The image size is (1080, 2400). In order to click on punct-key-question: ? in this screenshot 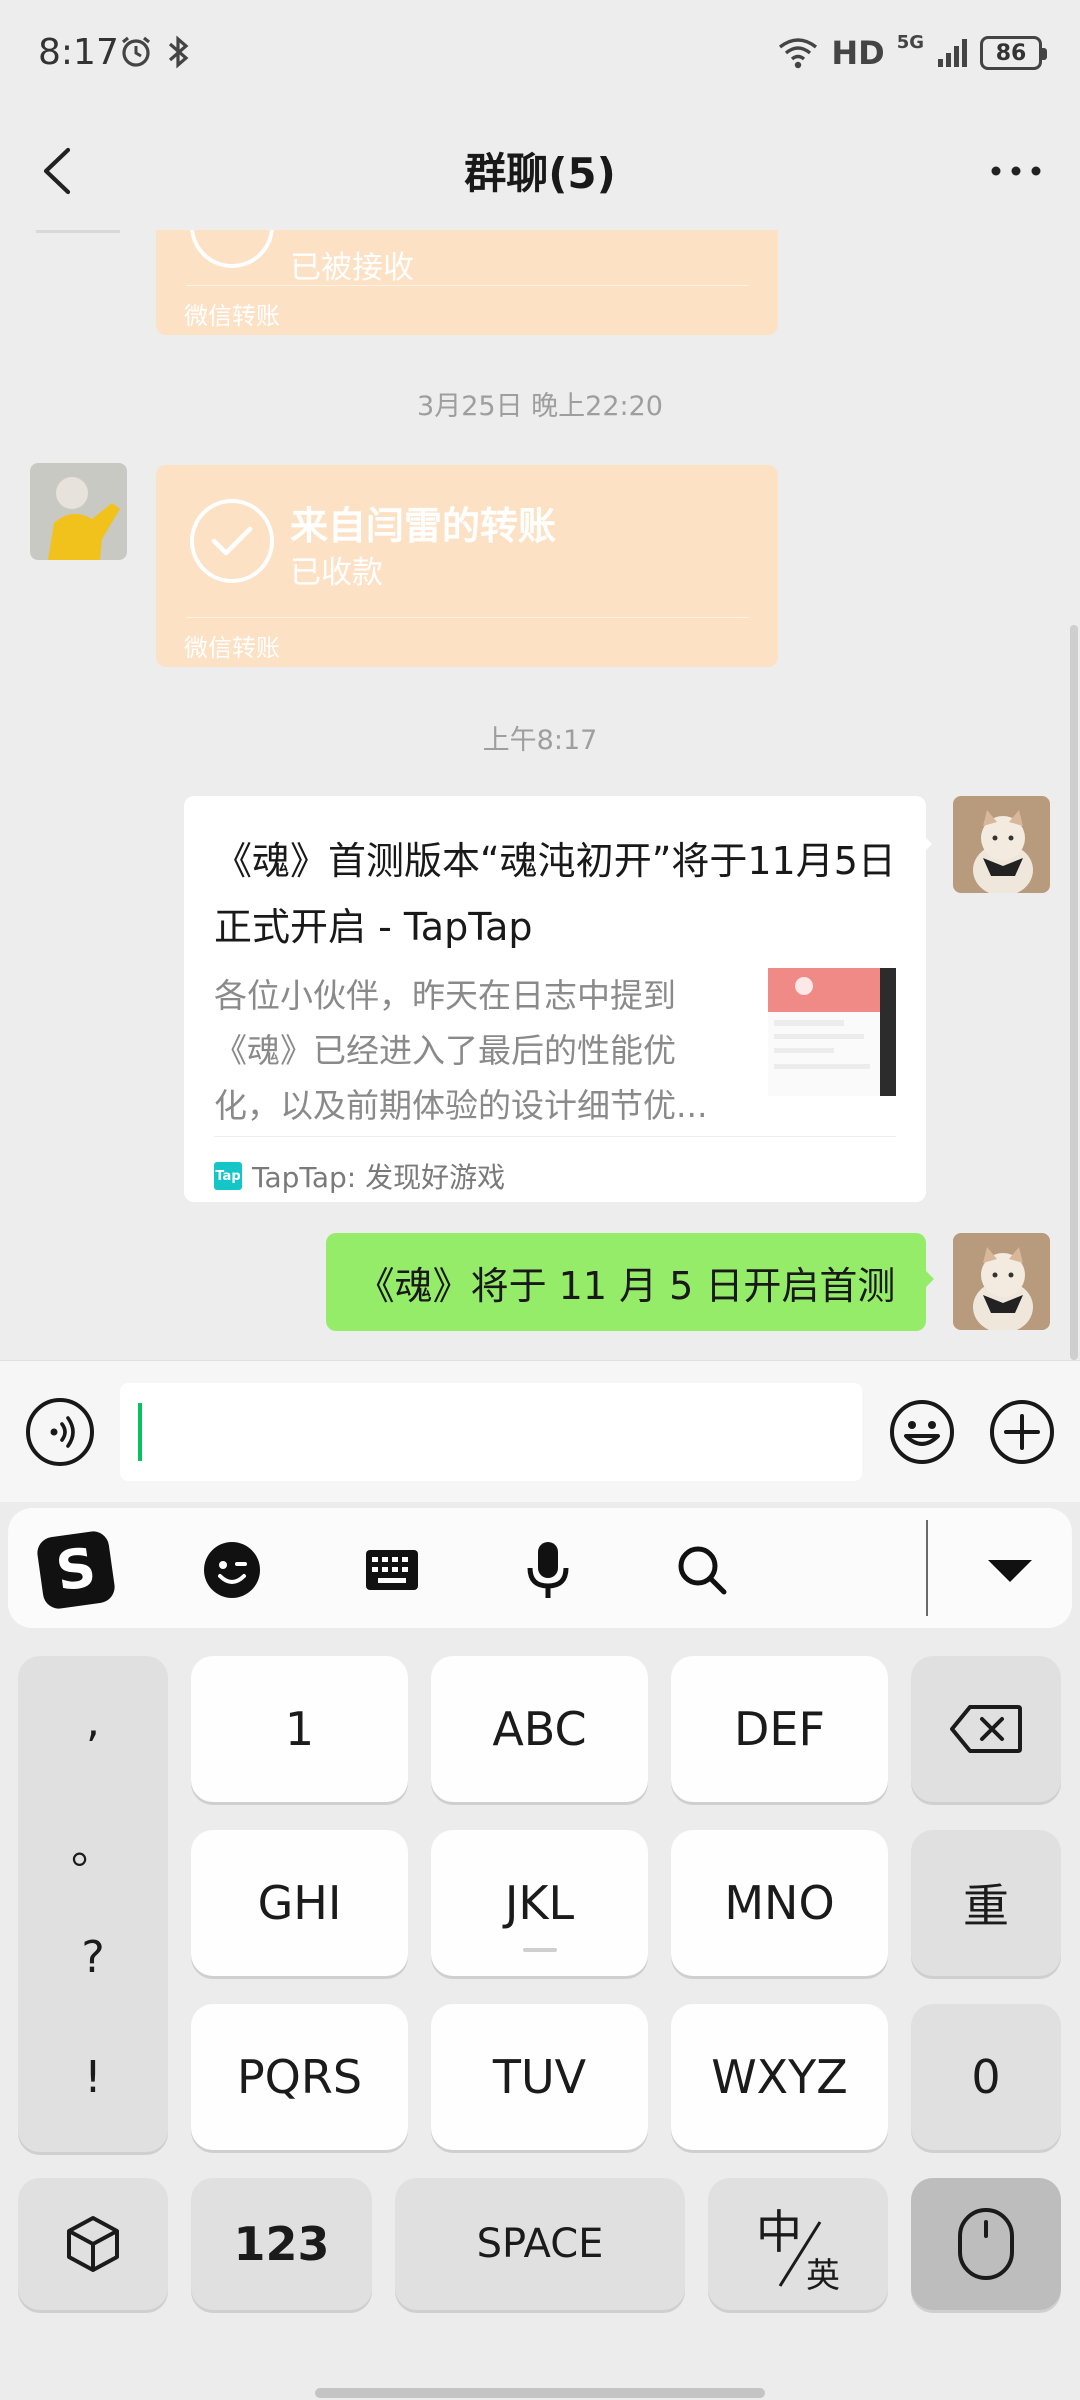, I will do `click(93, 1957)`.